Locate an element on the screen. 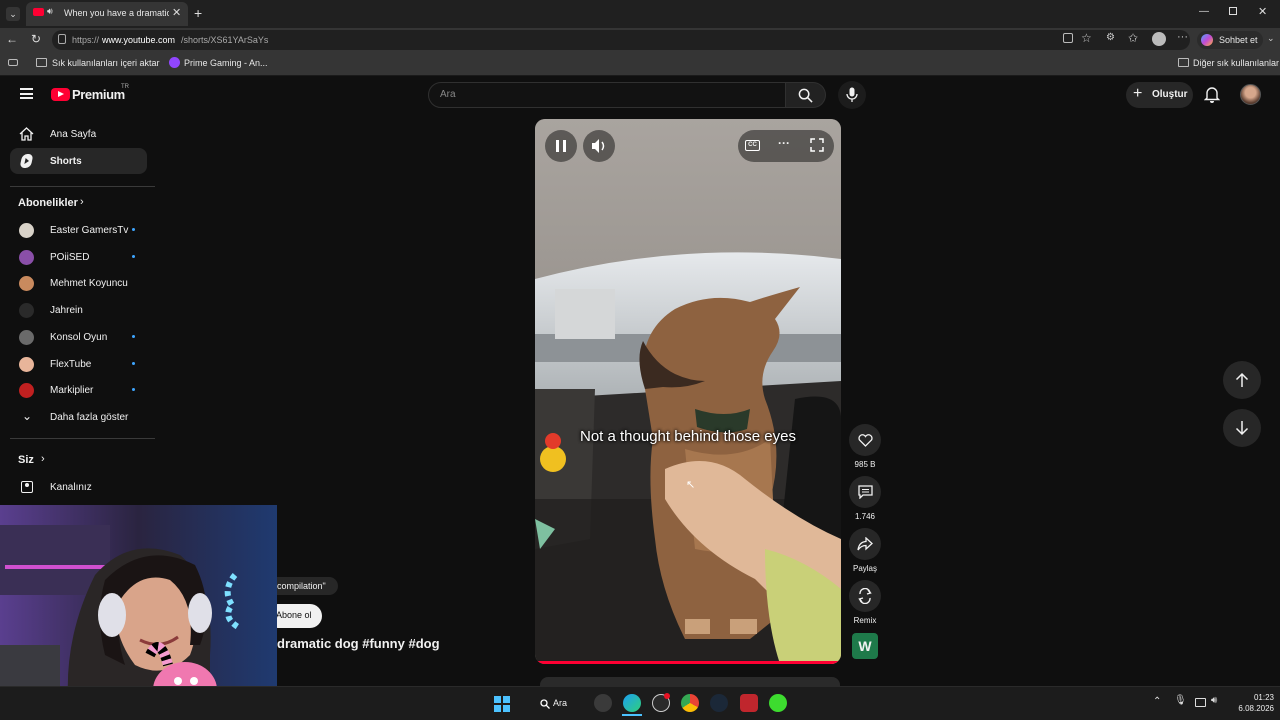 The image size is (1280, 720). next-short-preview is located at coordinates (690, 681).